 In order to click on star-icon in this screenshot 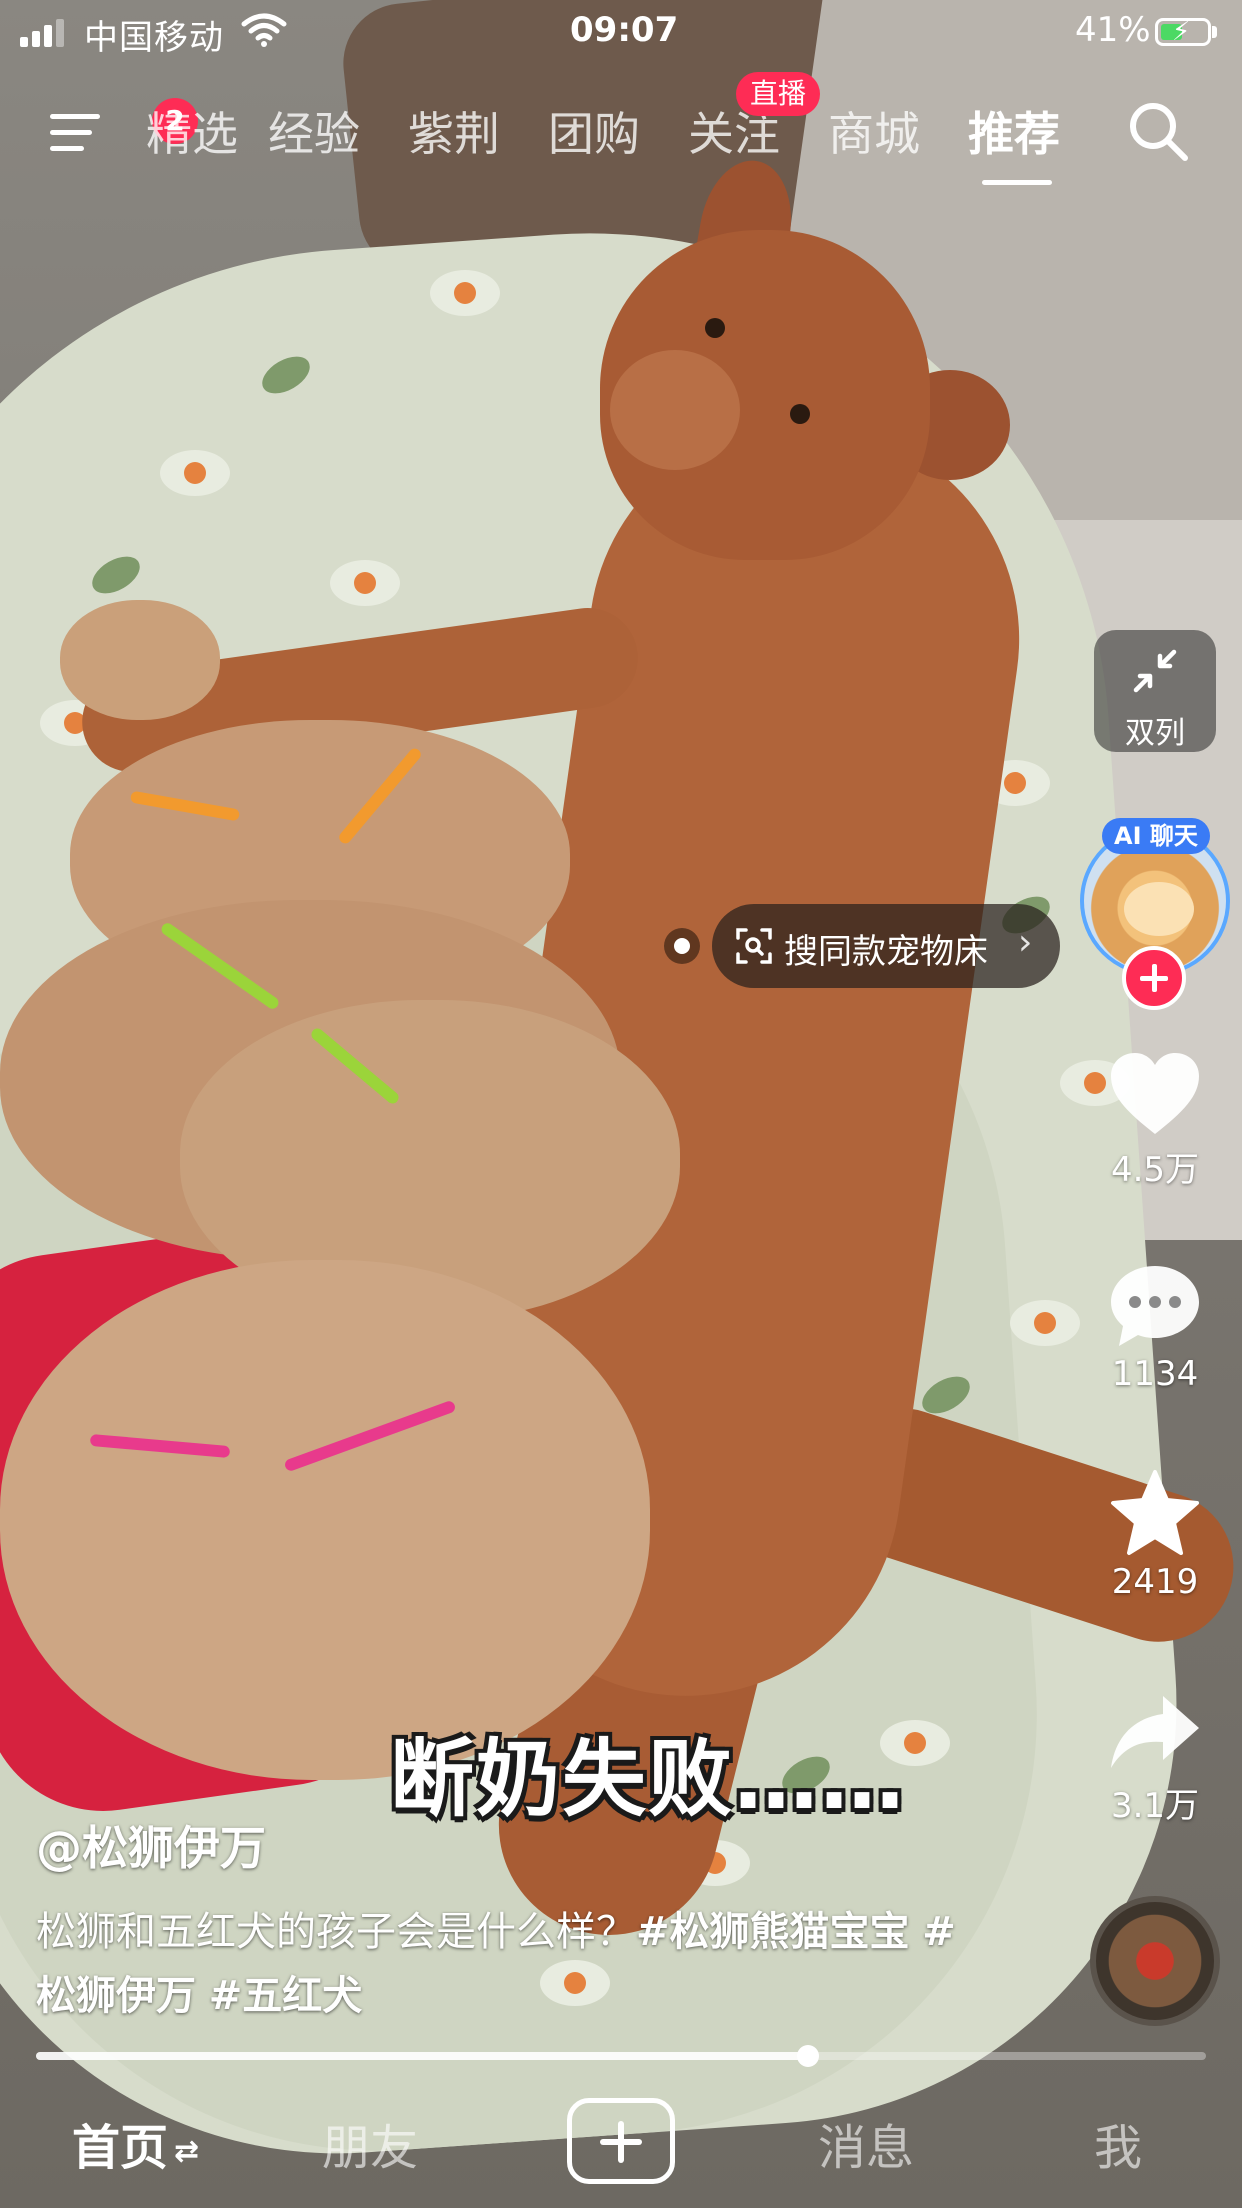, I will do `click(1155, 1512)`.